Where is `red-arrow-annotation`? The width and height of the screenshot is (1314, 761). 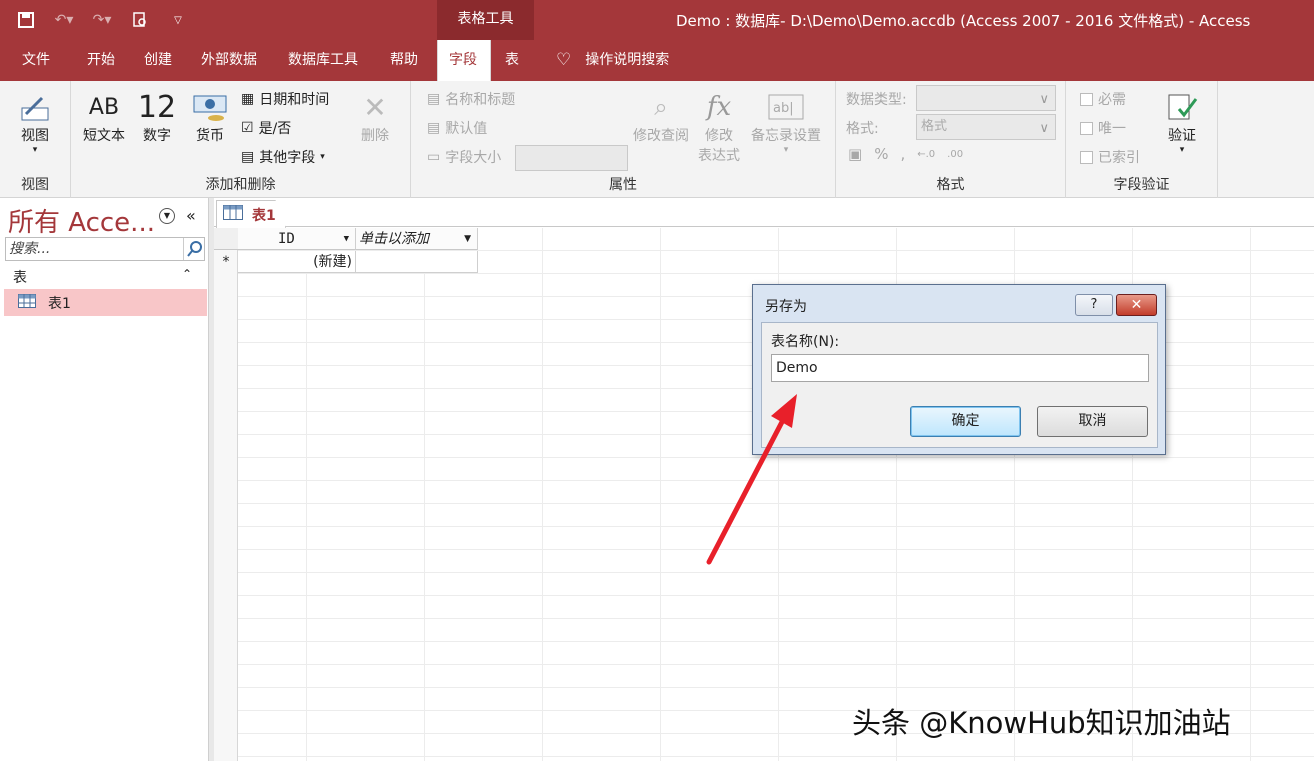 red-arrow-annotation is located at coordinates (751, 479).